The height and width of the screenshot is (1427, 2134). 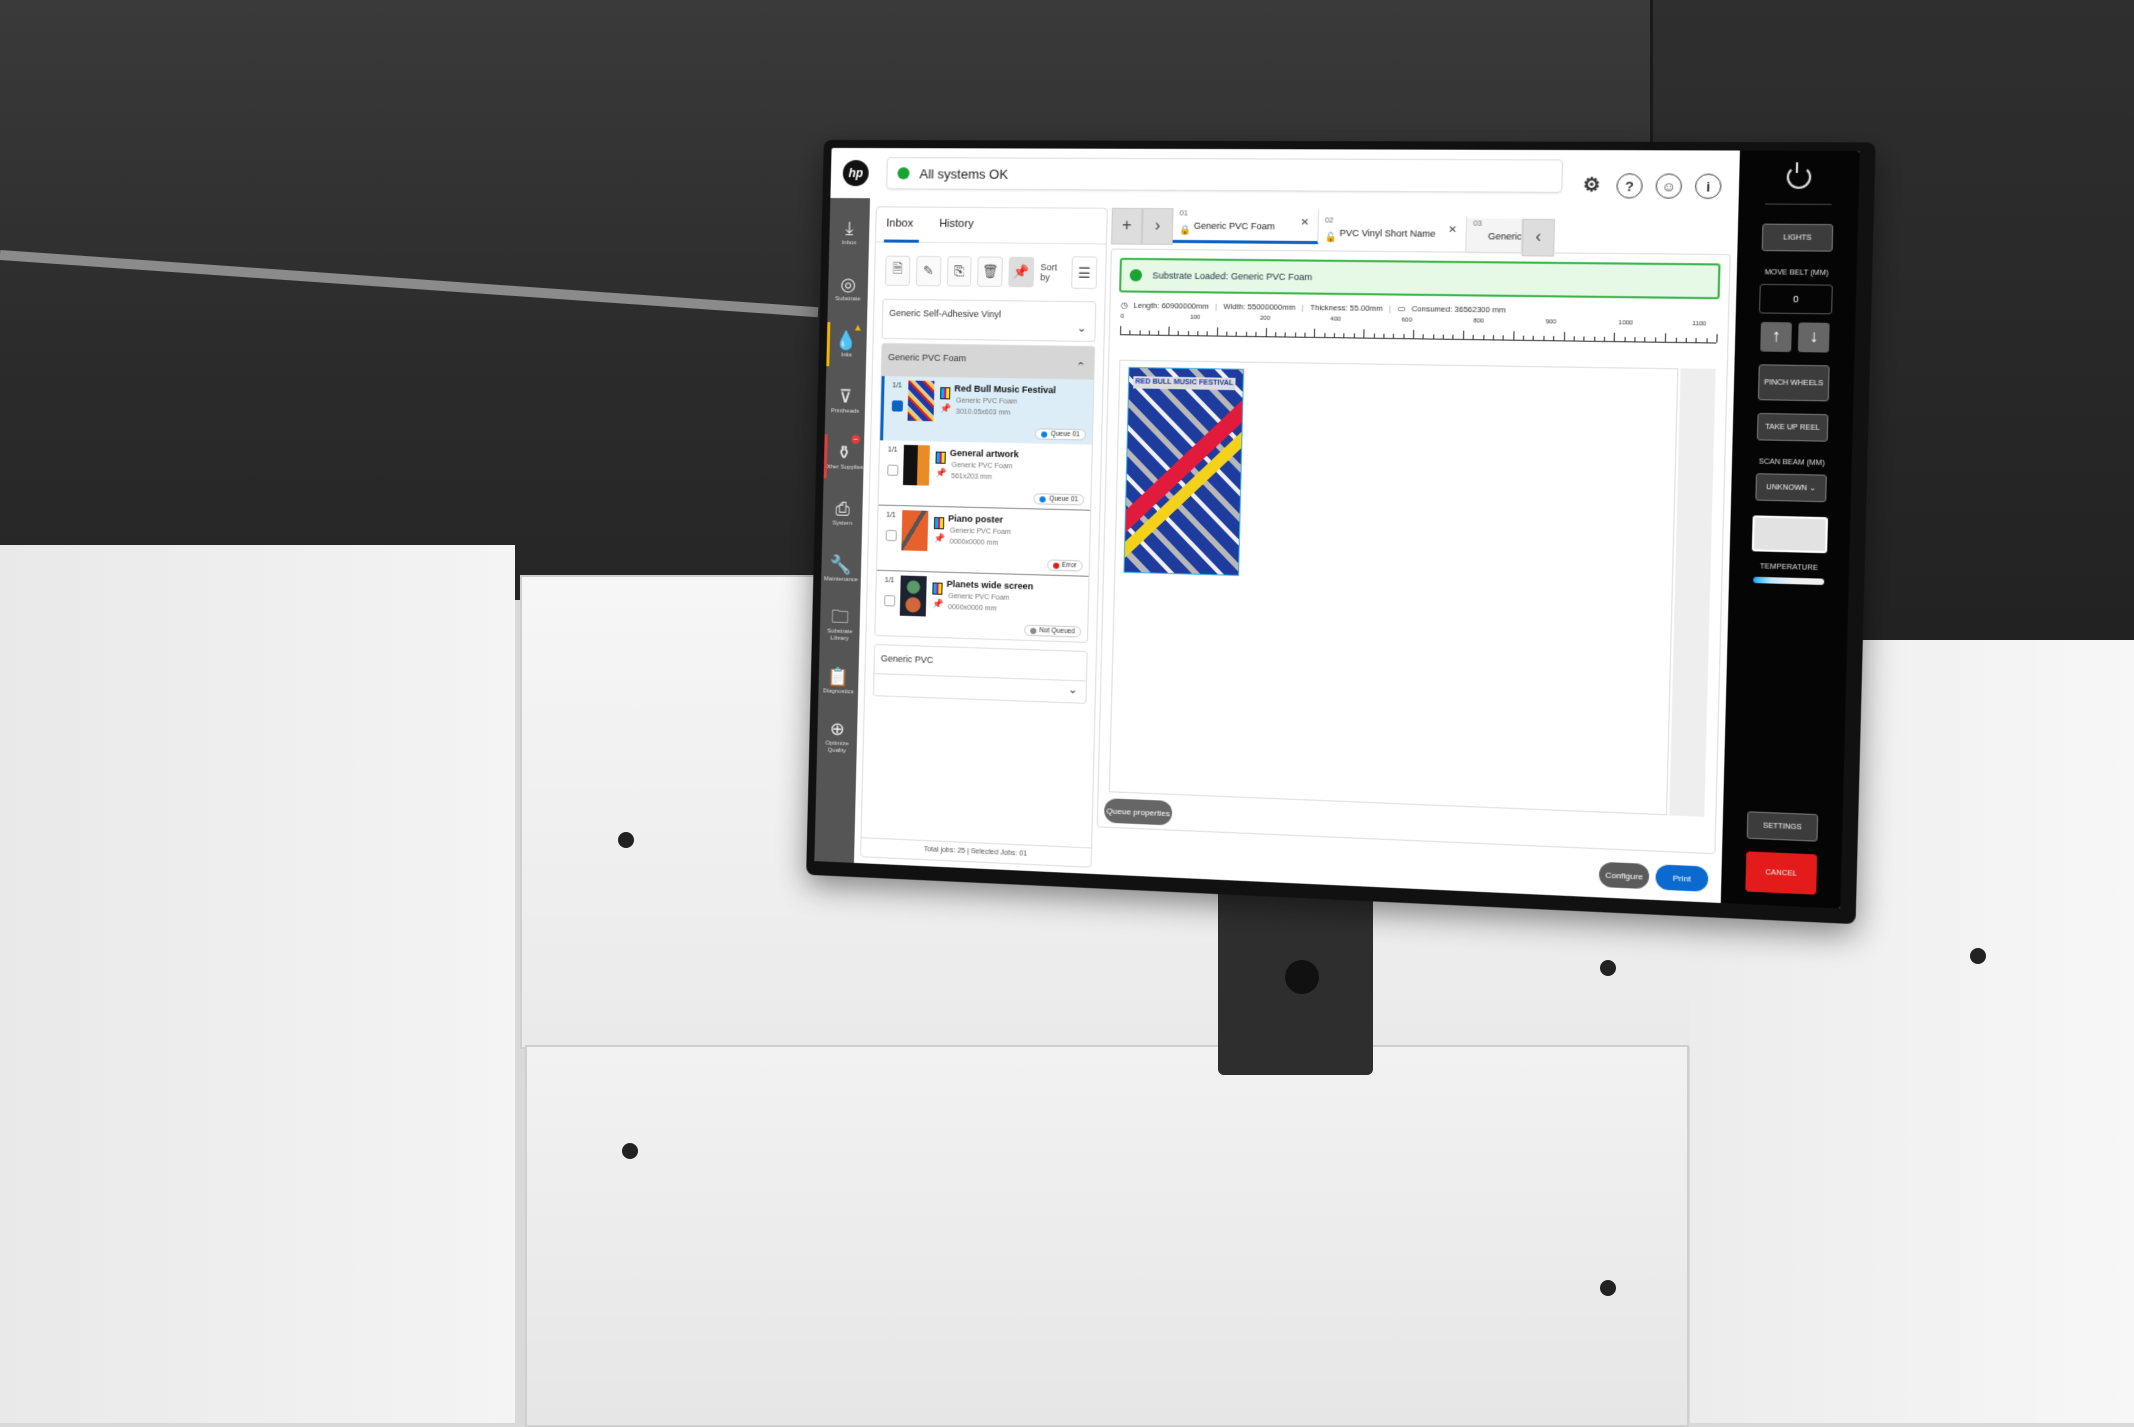 I want to click on chevron-left-icon: ‹, so click(x=1538, y=237).